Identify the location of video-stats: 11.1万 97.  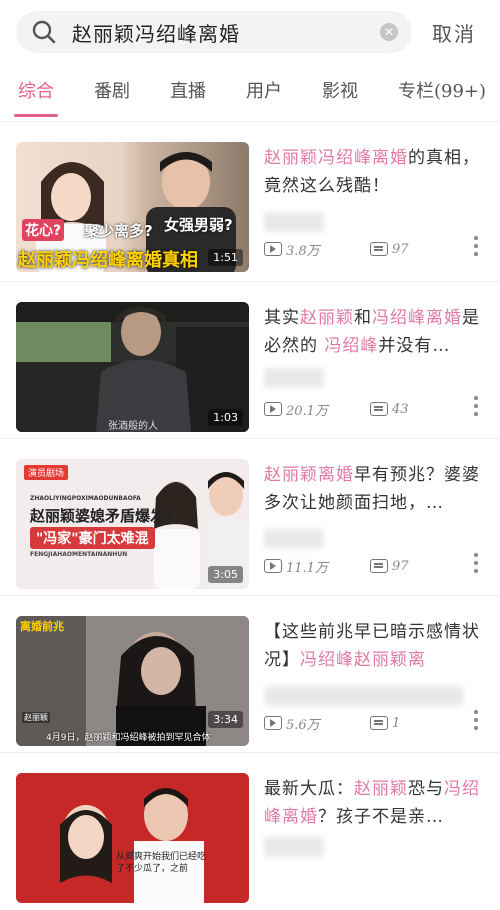
(374, 566).